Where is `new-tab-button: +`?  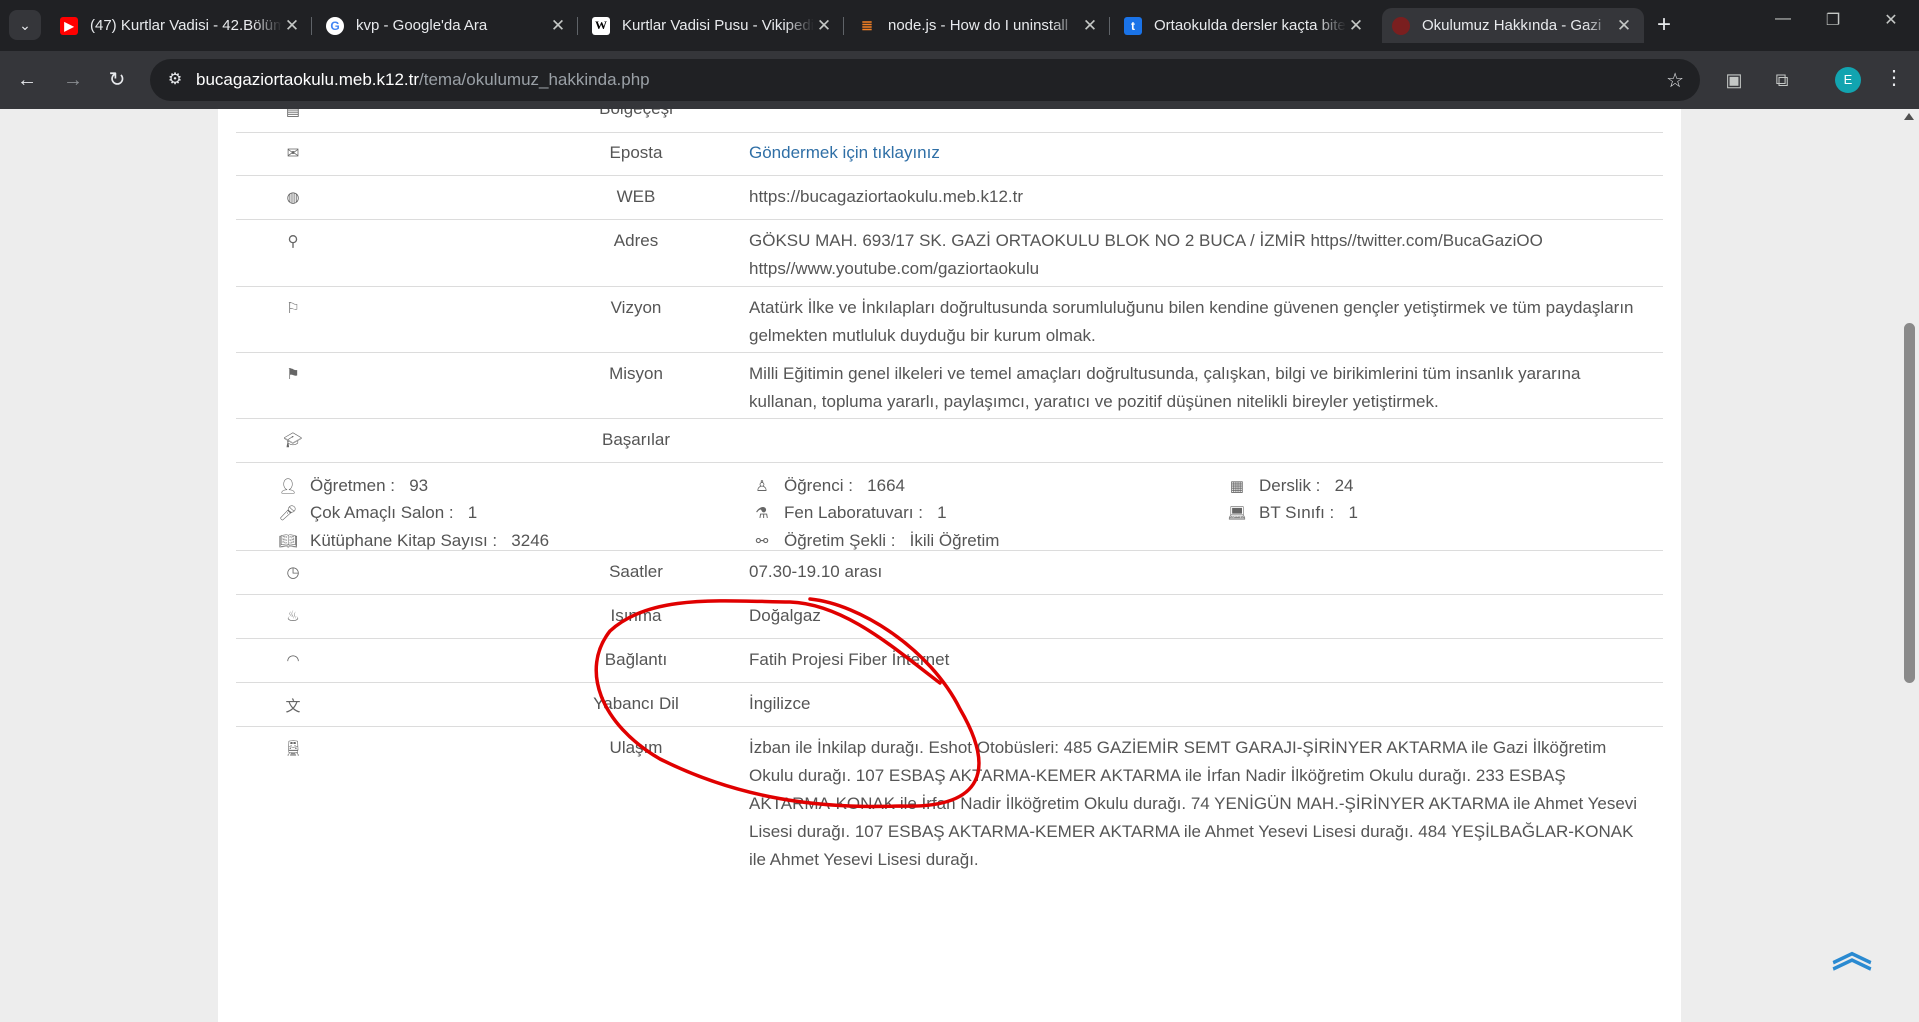 new-tab-button: + is located at coordinates (1664, 25).